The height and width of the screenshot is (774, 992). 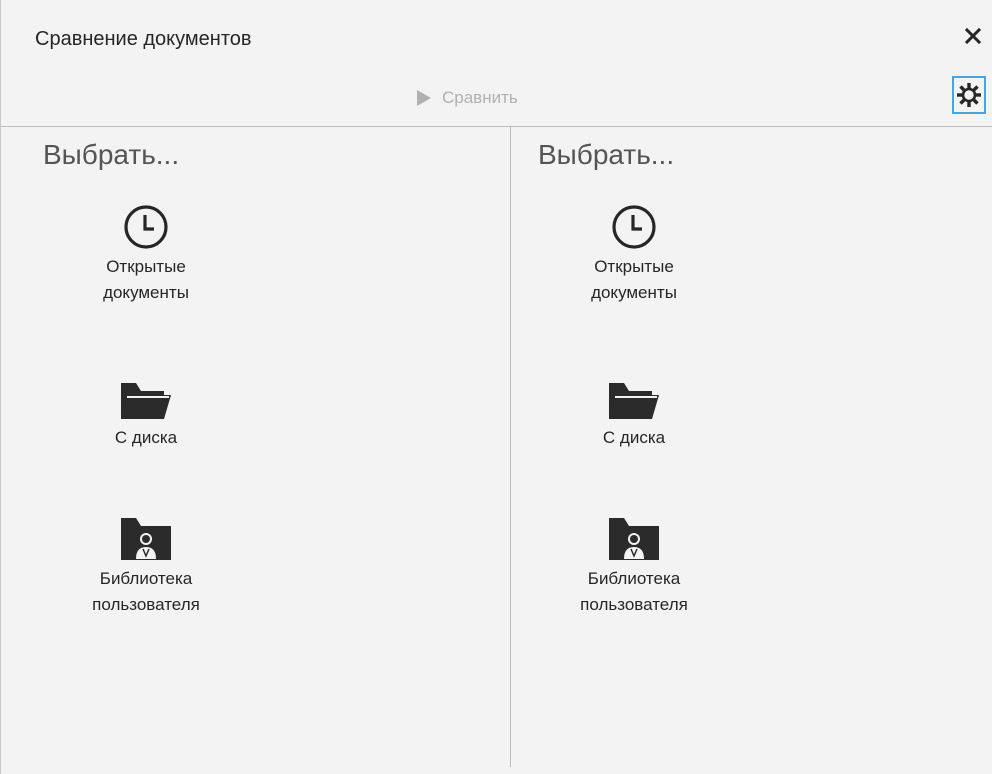 I want to click on compare-button: Сравнить, so click(x=467, y=98).